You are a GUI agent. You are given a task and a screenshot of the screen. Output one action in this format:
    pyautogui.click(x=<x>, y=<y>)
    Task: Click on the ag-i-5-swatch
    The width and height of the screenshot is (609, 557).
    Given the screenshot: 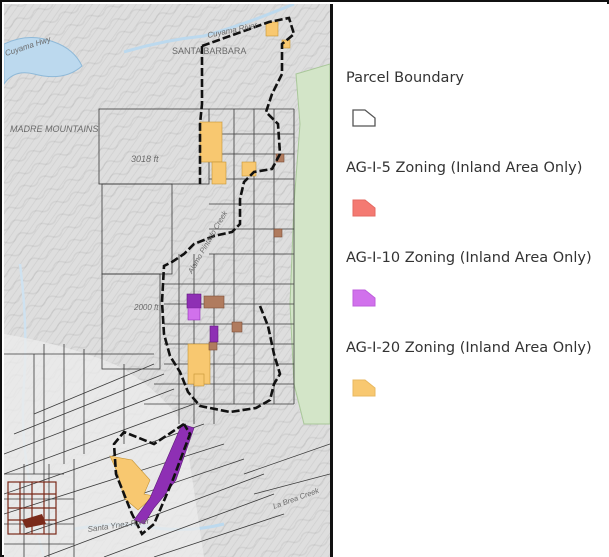 What is the action you would take?
    pyautogui.click(x=364, y=208)
    